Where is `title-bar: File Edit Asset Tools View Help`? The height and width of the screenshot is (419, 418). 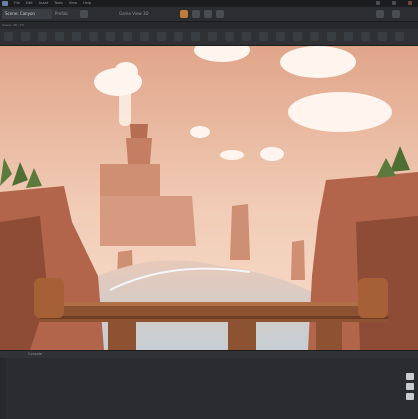
title-bar: File Edit Asset Tools View Help is located at coordinates (209, 3).